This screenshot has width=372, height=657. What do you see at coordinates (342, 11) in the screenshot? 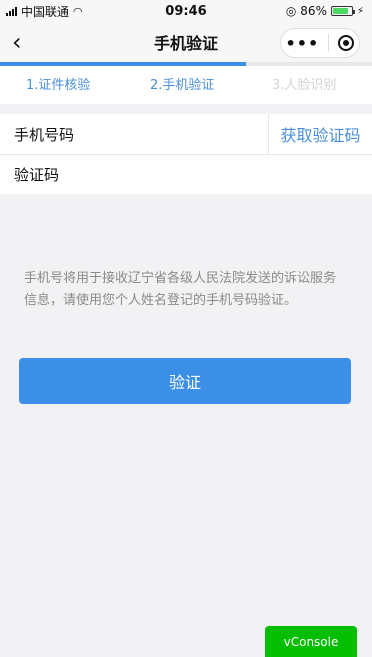
I see `battery-icon` at bounding box center [342, 11].